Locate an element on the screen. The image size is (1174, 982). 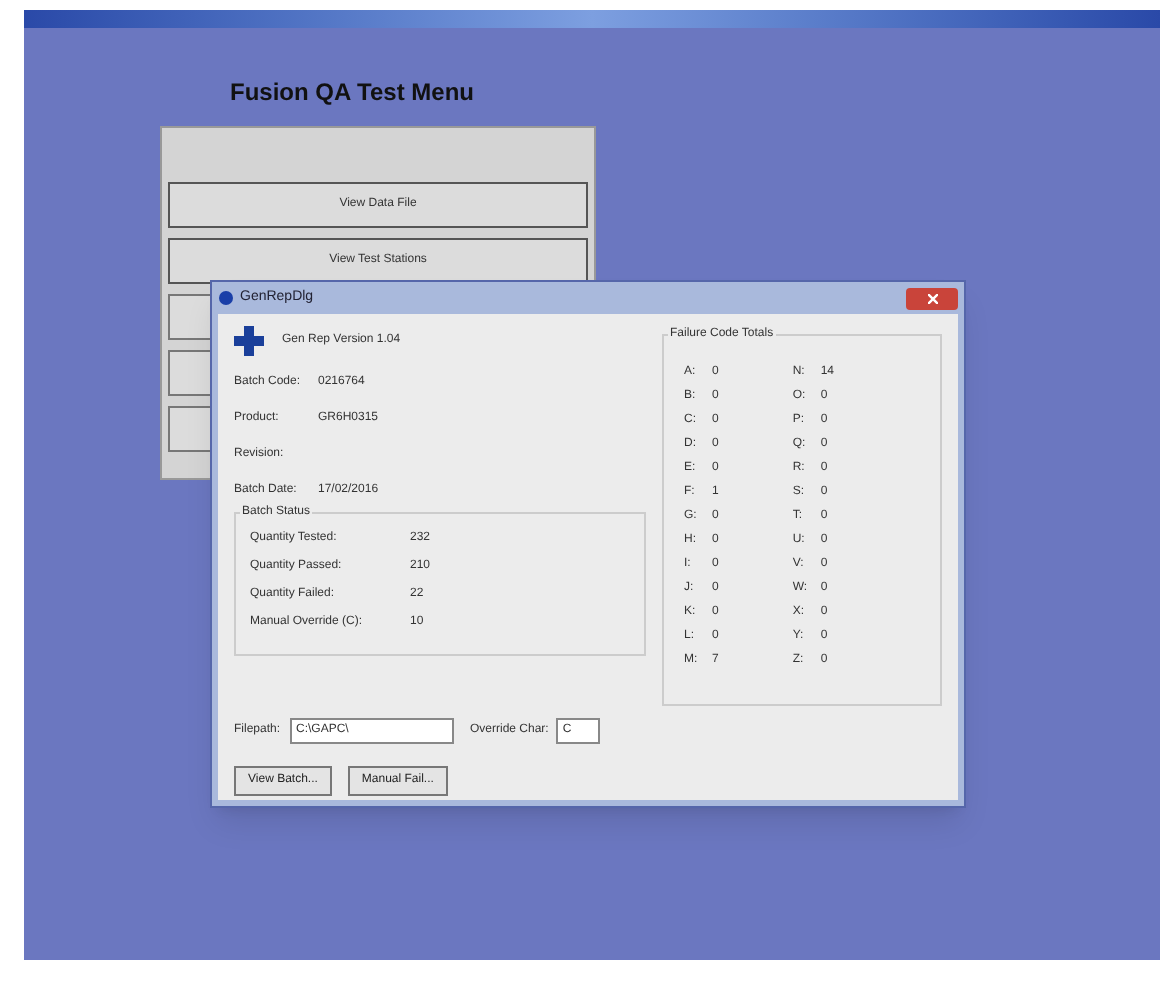
cross-icon is located at coordinates (249, 341).